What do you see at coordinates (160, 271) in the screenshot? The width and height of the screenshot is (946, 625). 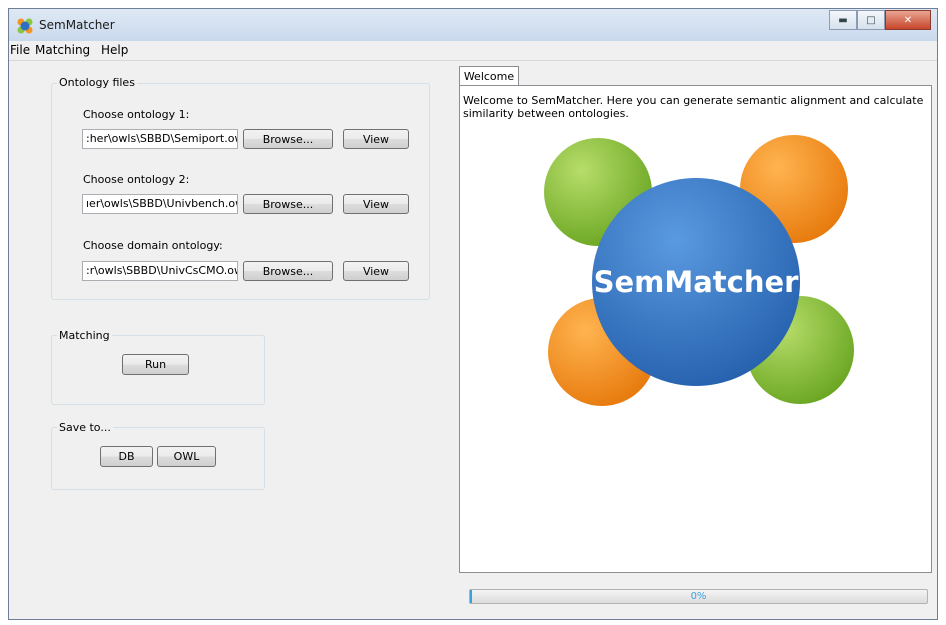 I see `domain-ontology-path-field: :r\owls\SBBD\UnivCsCMO.owl` at bounding box center [160, 271].